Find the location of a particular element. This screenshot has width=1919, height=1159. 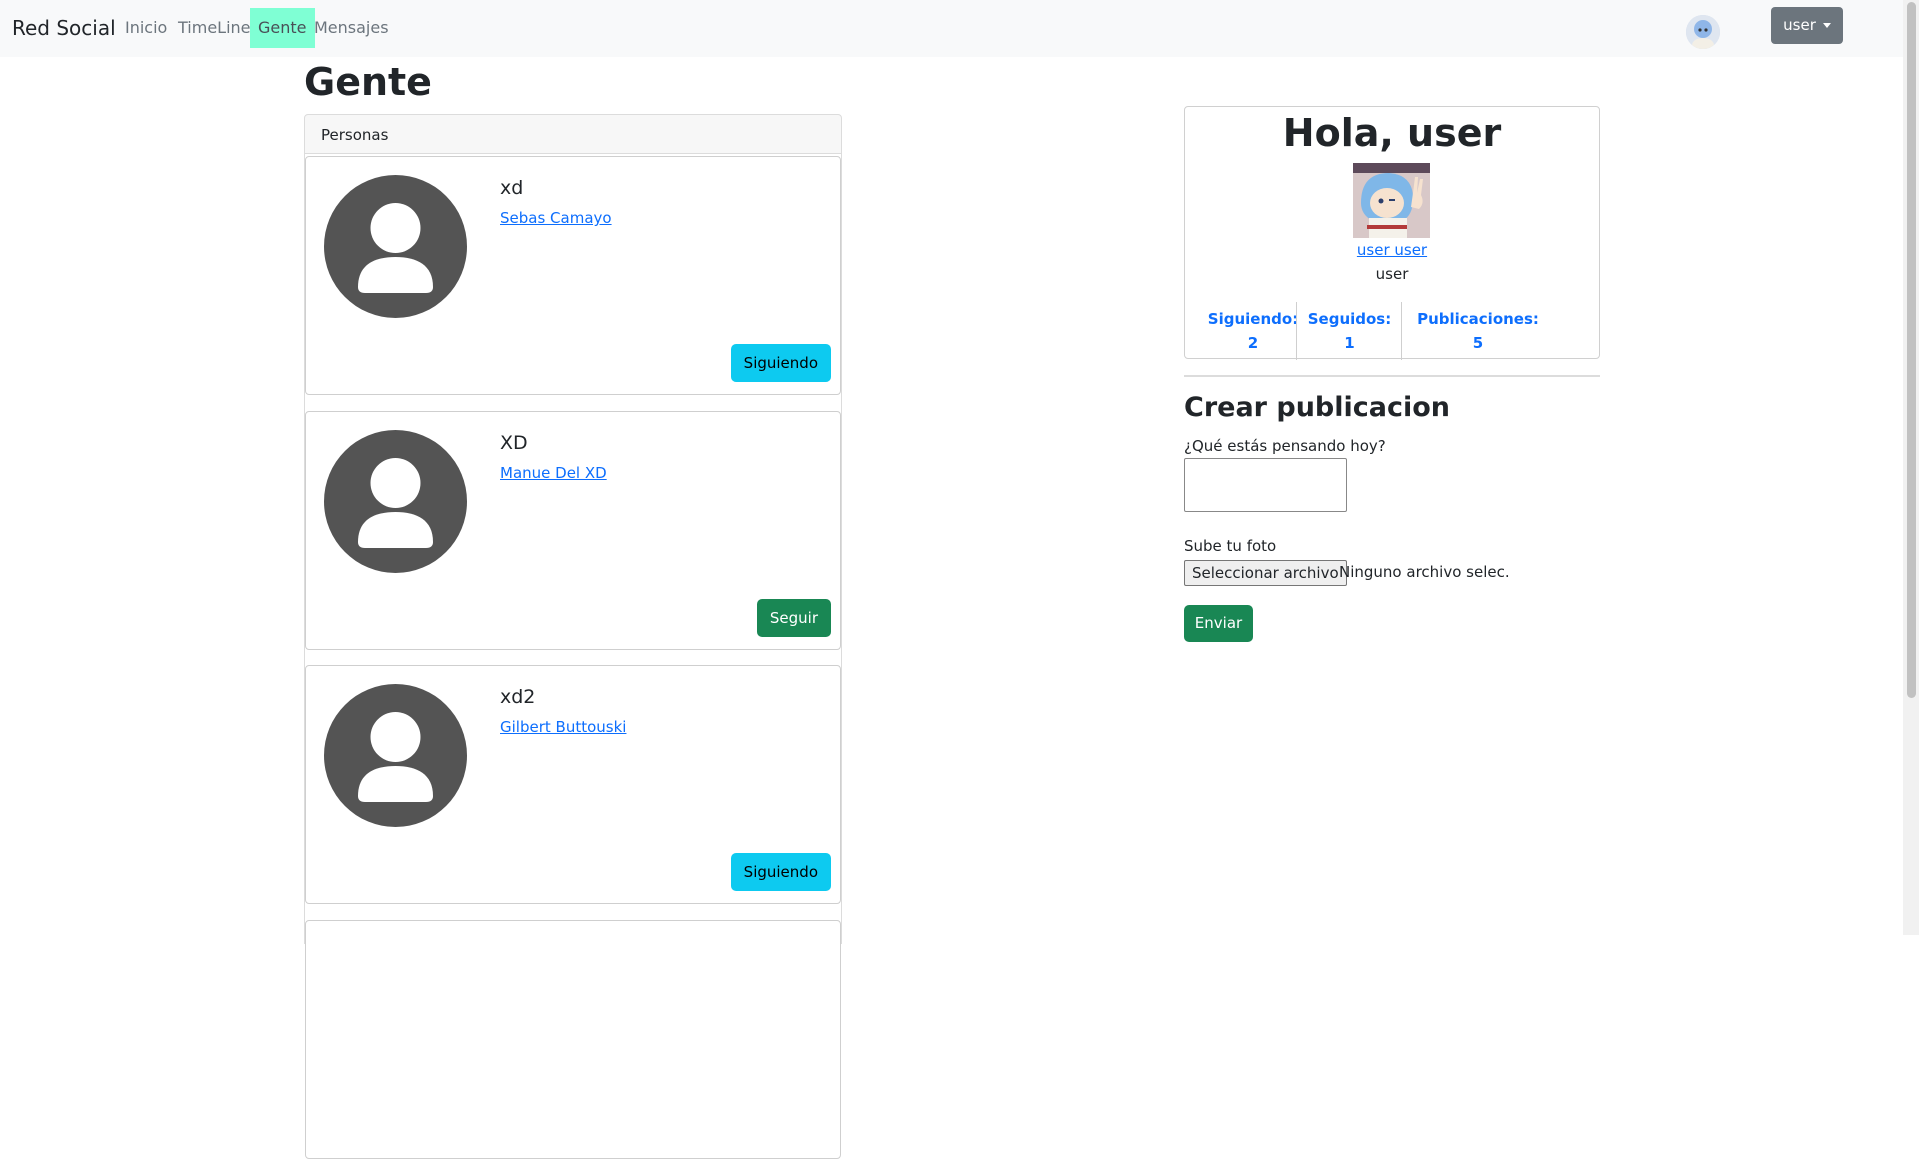

photo-label: Sube tu foto is located at coordinates (1230, 546).